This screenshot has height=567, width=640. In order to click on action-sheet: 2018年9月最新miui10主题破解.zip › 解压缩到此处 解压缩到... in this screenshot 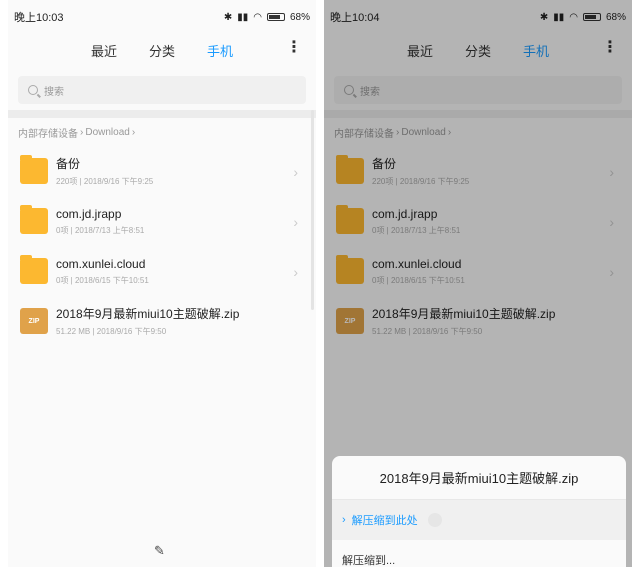, I will do `click(479, 511)`.